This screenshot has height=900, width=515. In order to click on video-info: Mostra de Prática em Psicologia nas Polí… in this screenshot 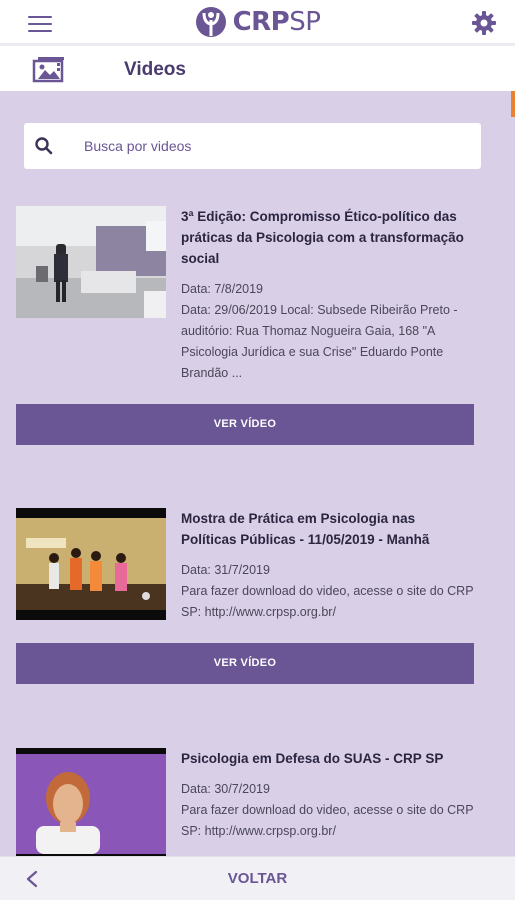, I will do `click(327, 565)`.